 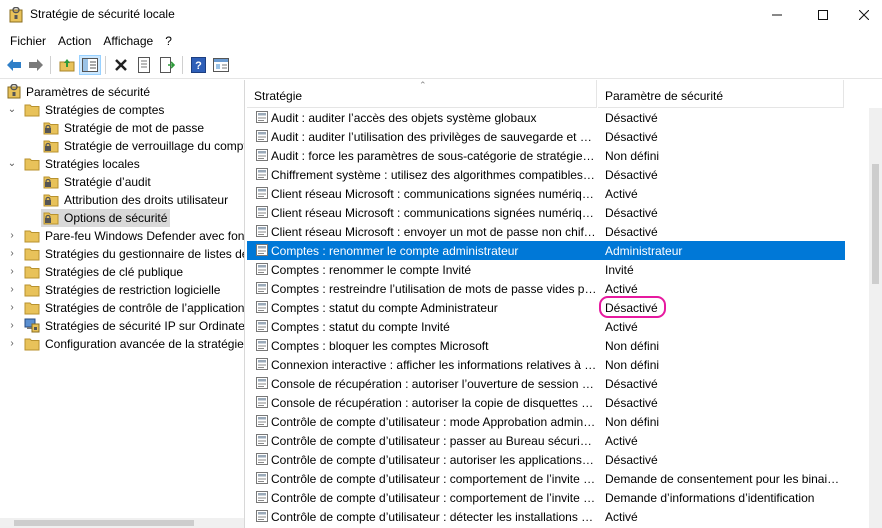 I want to click on tree-item-security-settings: Paramètres de sécurité, so click(x=122, y=92).